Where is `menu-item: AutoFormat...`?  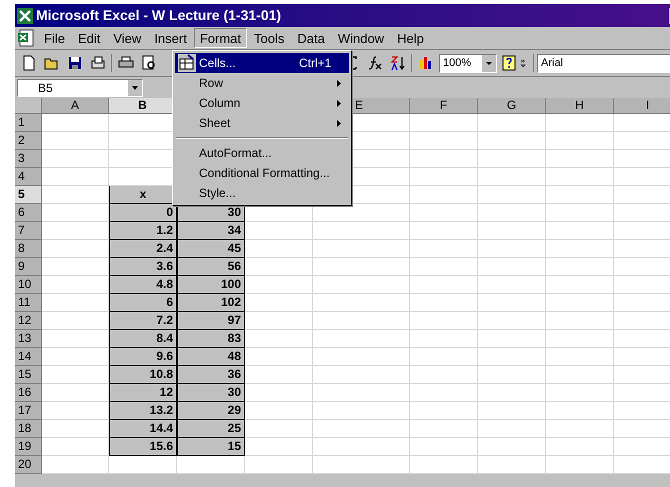
menu-item: AutoFormat... is located at coordinates (262, 153).